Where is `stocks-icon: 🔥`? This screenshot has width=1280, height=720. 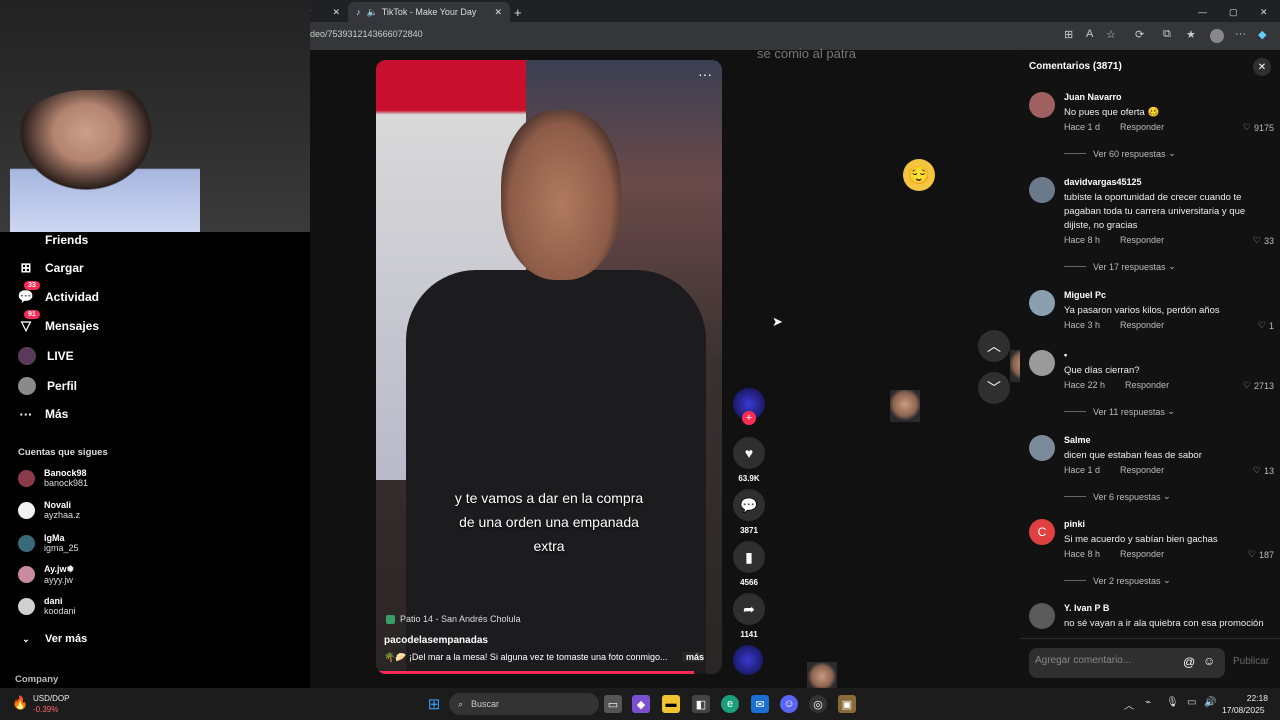
stocks-icon: 🔥 is located at coordinates (20, 703).